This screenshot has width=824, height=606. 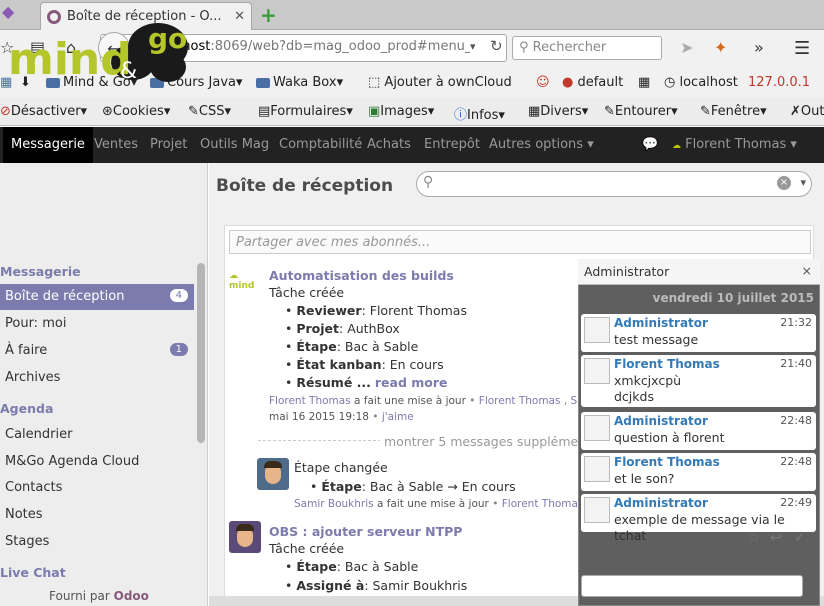 I want to click on dev-tools: ✗Out, so click(x=807, y=111).